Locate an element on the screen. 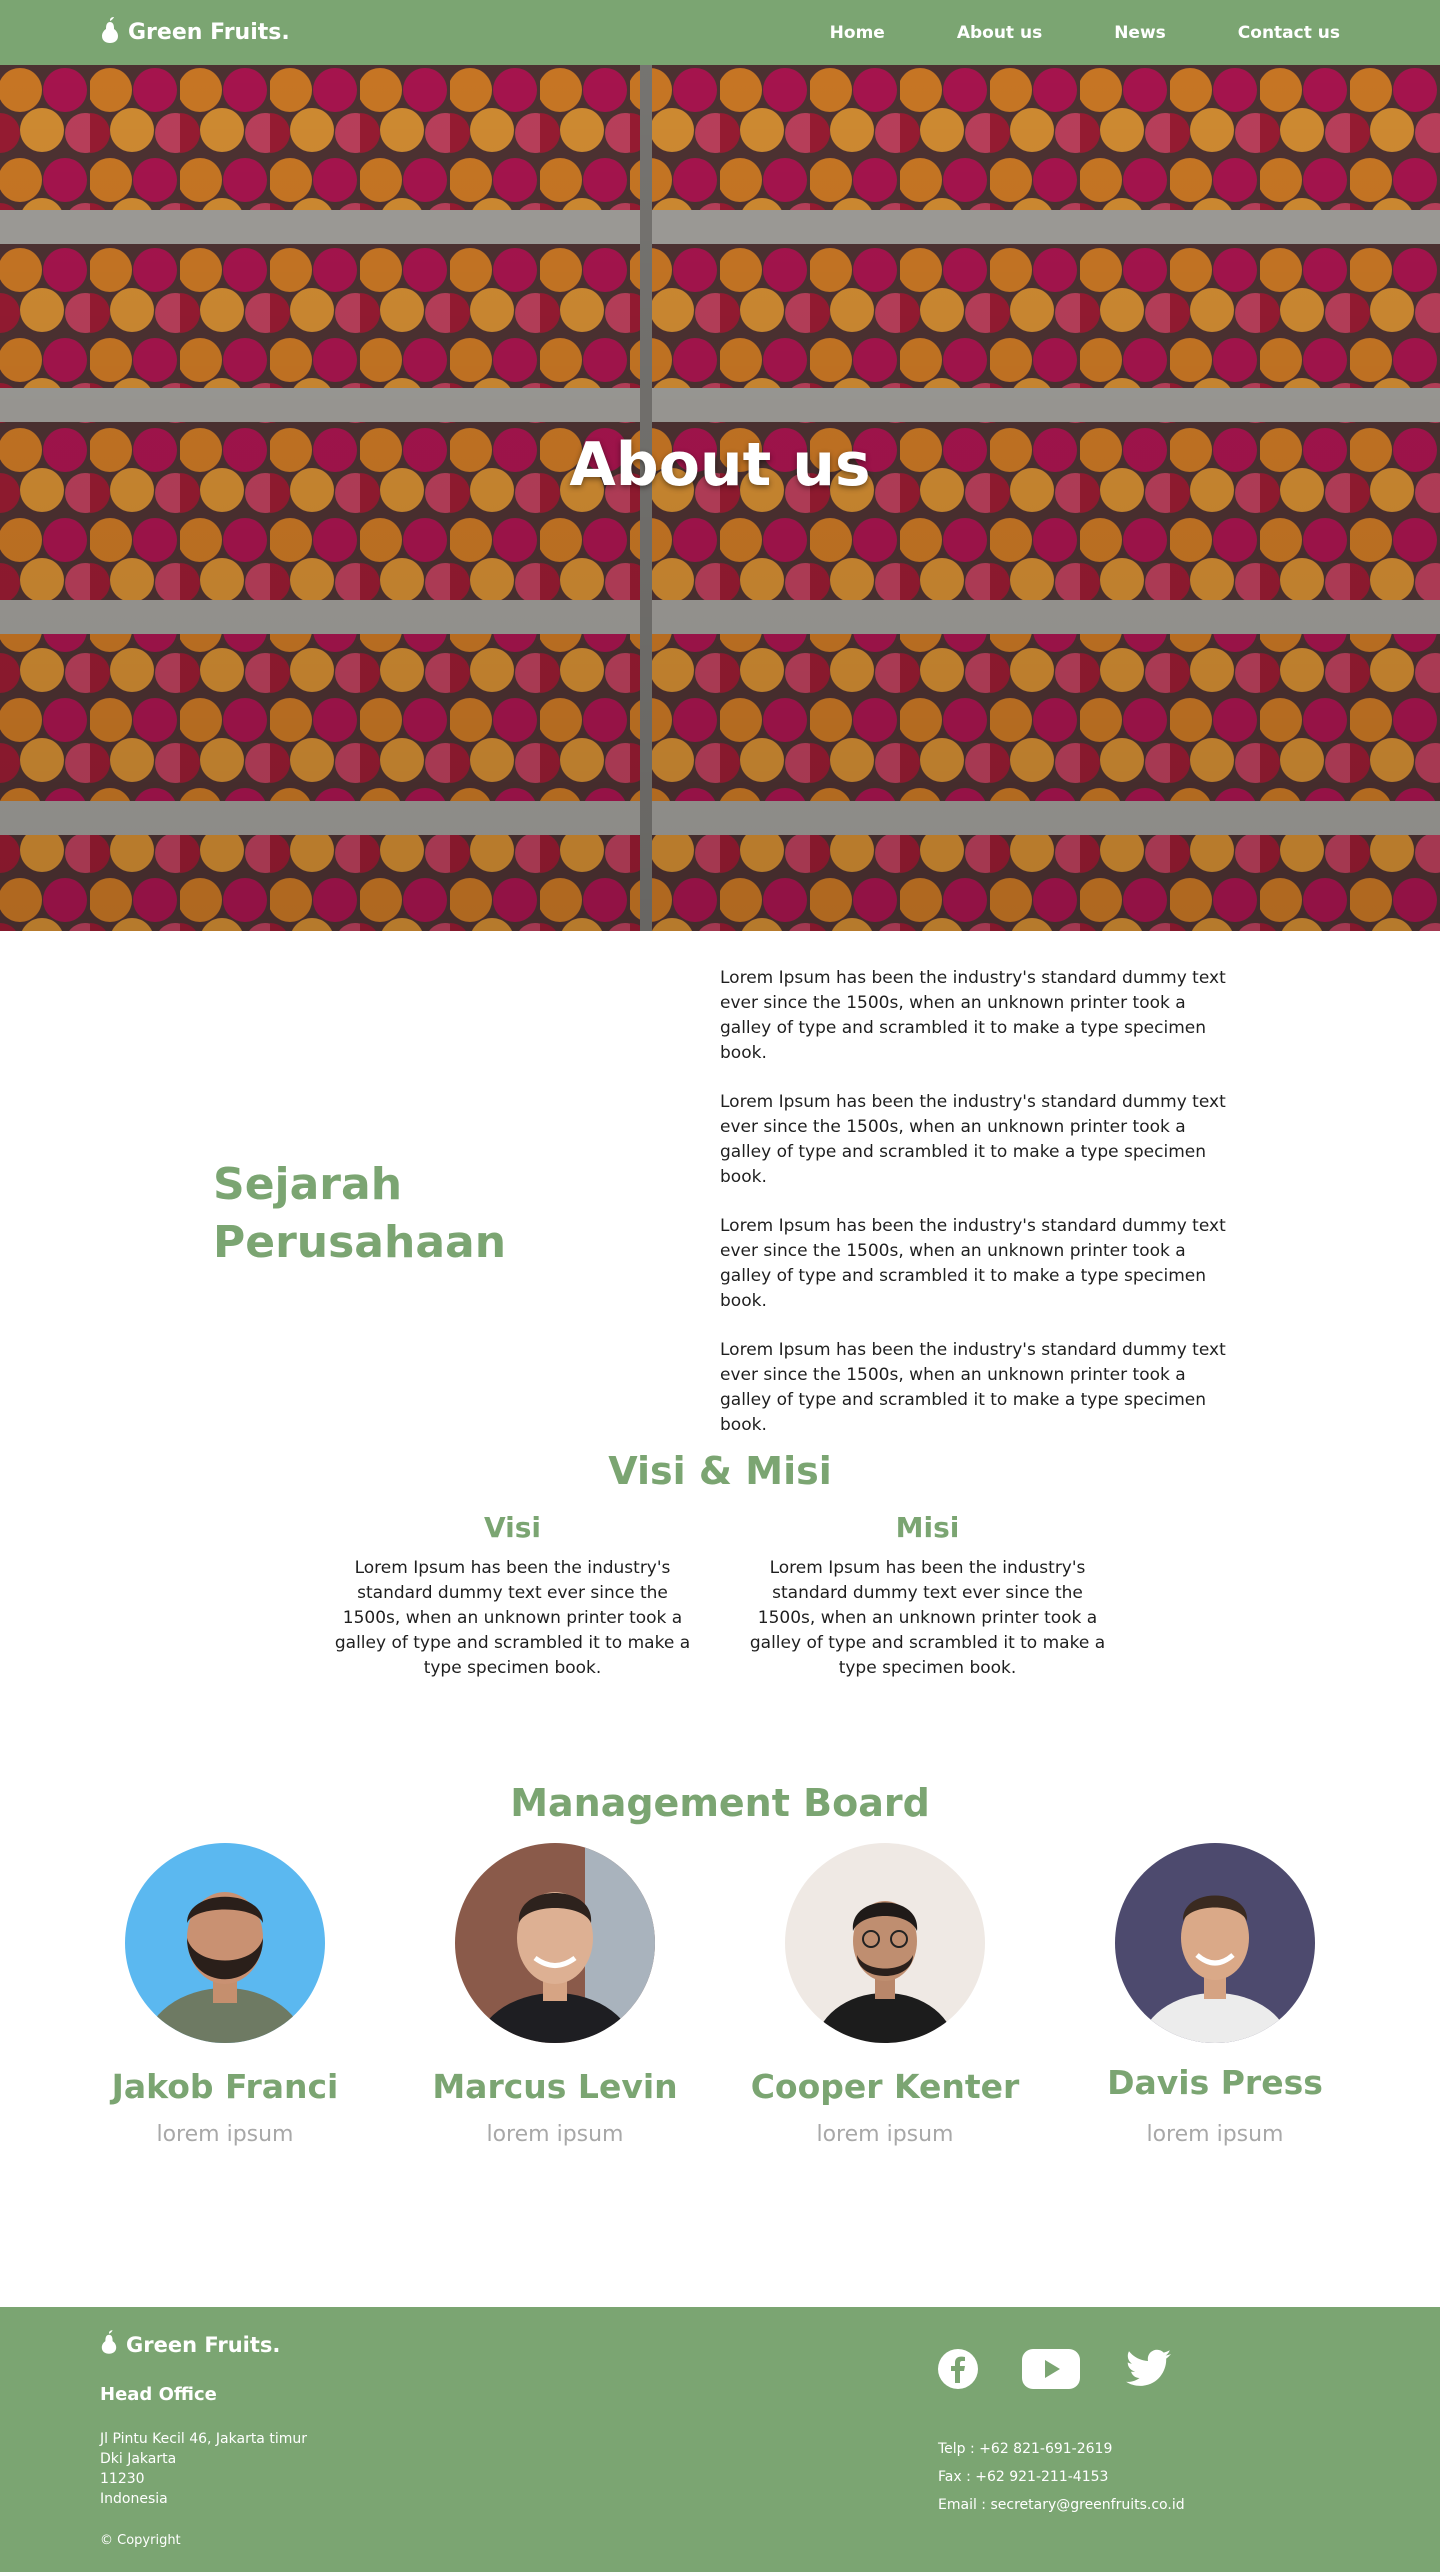 The image size is (1440, 2572). nav-links: Home About us News Contact us is located at coordinates (1085, 33).